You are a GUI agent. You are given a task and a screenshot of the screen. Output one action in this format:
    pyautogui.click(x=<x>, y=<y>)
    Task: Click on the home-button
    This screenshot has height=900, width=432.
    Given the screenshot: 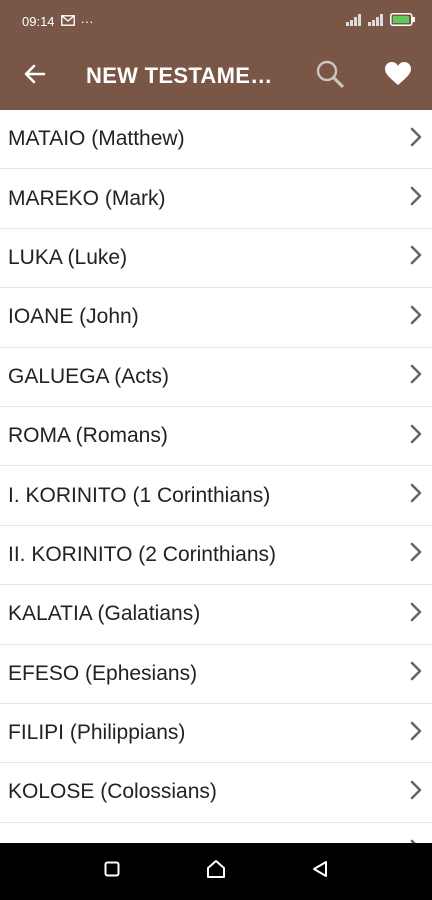 What is the action you would take?
    pyautogui.click(x=216, y=872)
    